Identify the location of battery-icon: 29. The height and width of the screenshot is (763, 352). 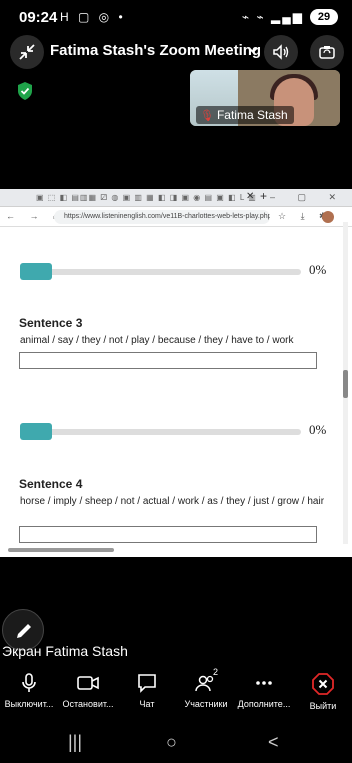
(324, 17).